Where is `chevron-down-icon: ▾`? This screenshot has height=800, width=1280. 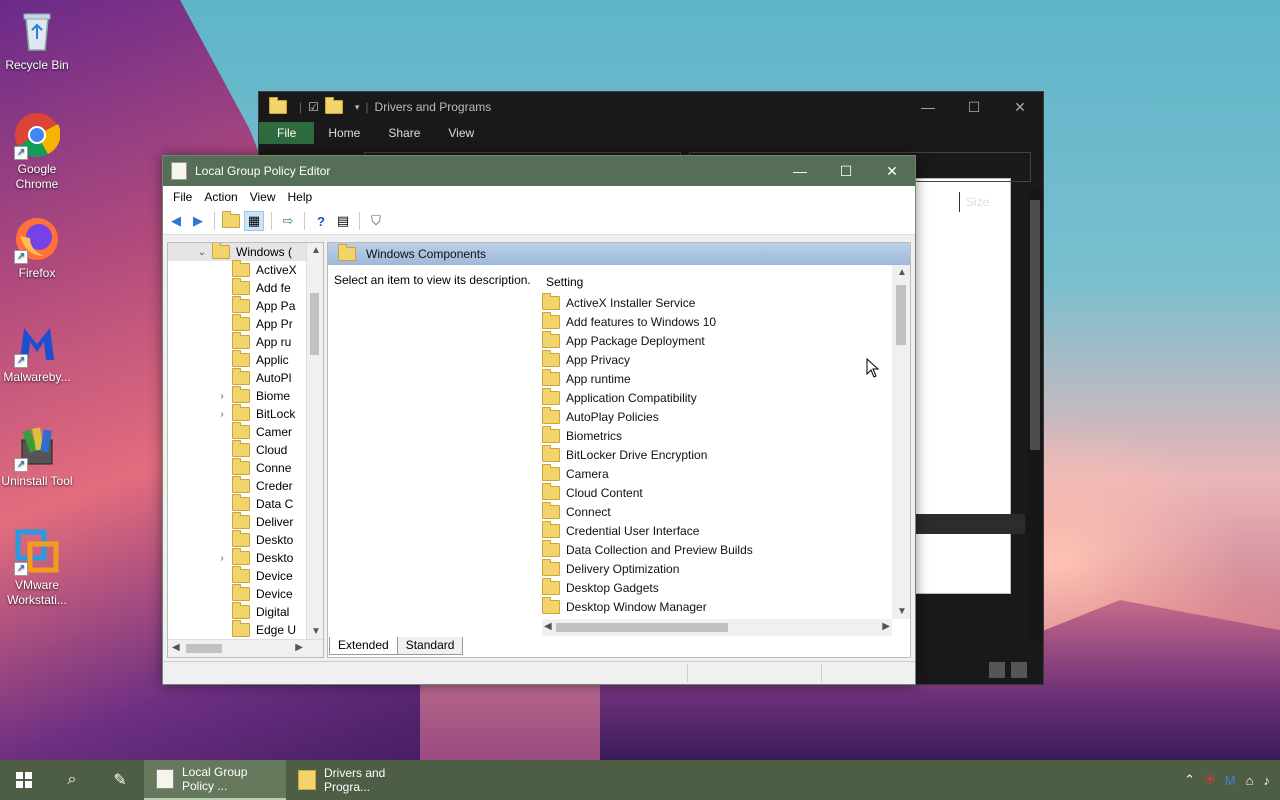 chevron-down-icon: ▾ is located at coordinates (357, 107).